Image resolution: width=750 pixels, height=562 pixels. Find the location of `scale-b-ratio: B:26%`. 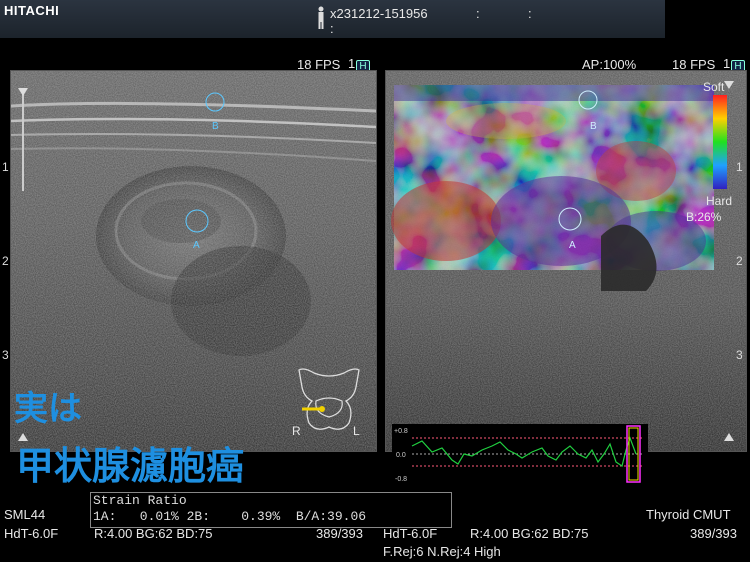

scale-b-ratio: B:26% is located at coordinates (704, 217).